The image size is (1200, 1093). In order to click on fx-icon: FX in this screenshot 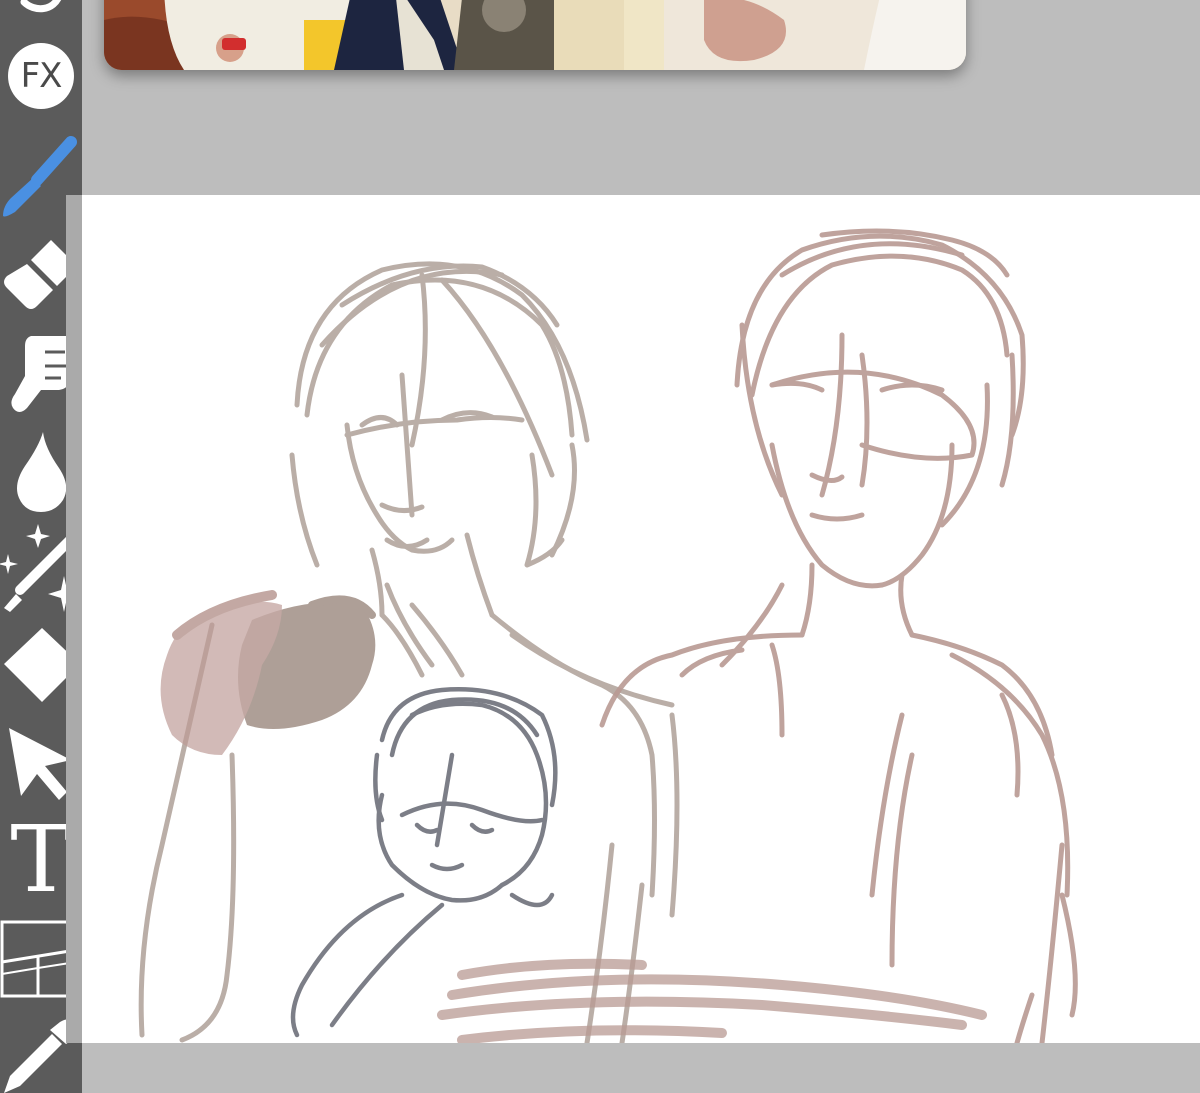, I will do `click(41, 76)`.